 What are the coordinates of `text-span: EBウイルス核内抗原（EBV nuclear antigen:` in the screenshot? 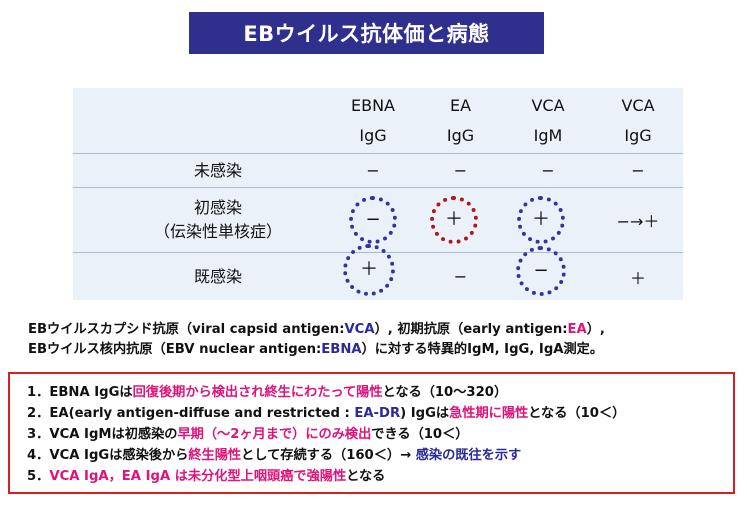 It's located at (175, 349).